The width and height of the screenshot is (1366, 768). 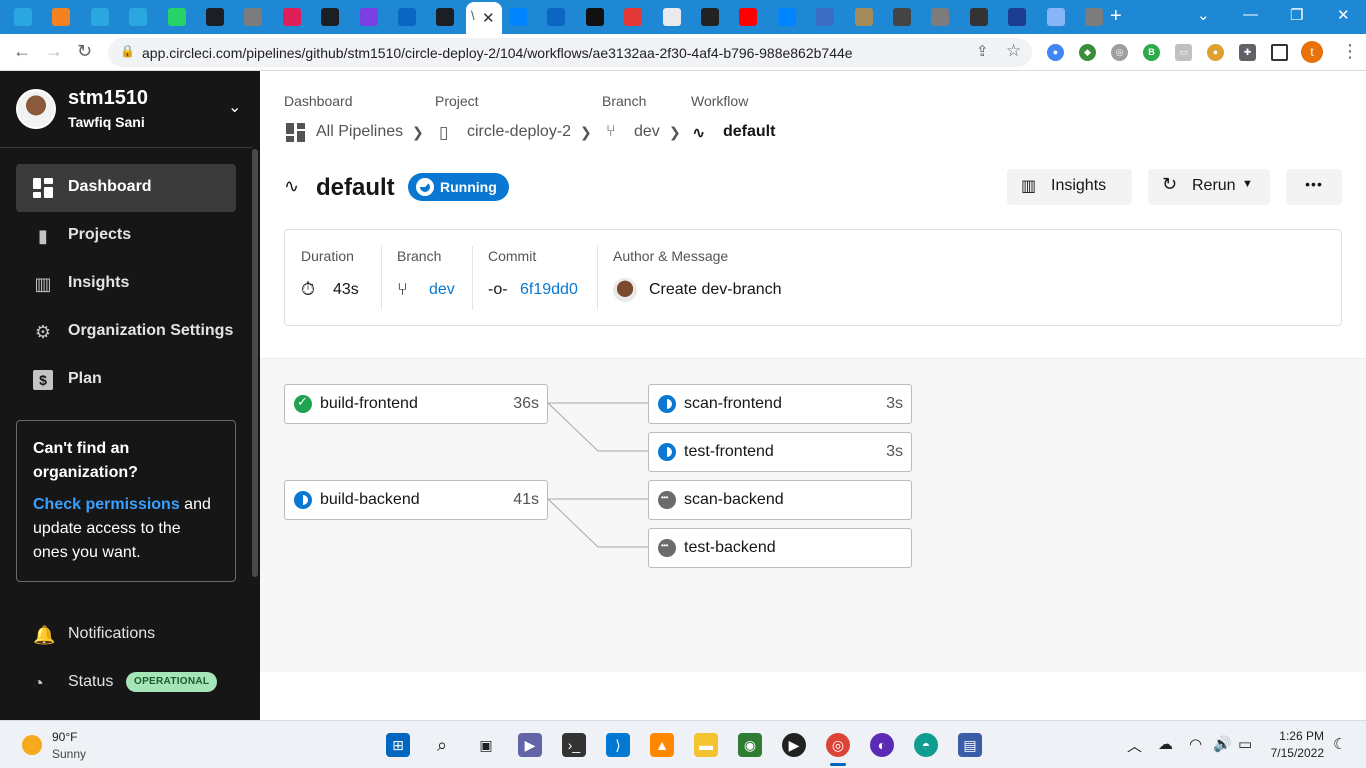 I want to click on extension-icon: ◆, so click(x=1087, y=52).